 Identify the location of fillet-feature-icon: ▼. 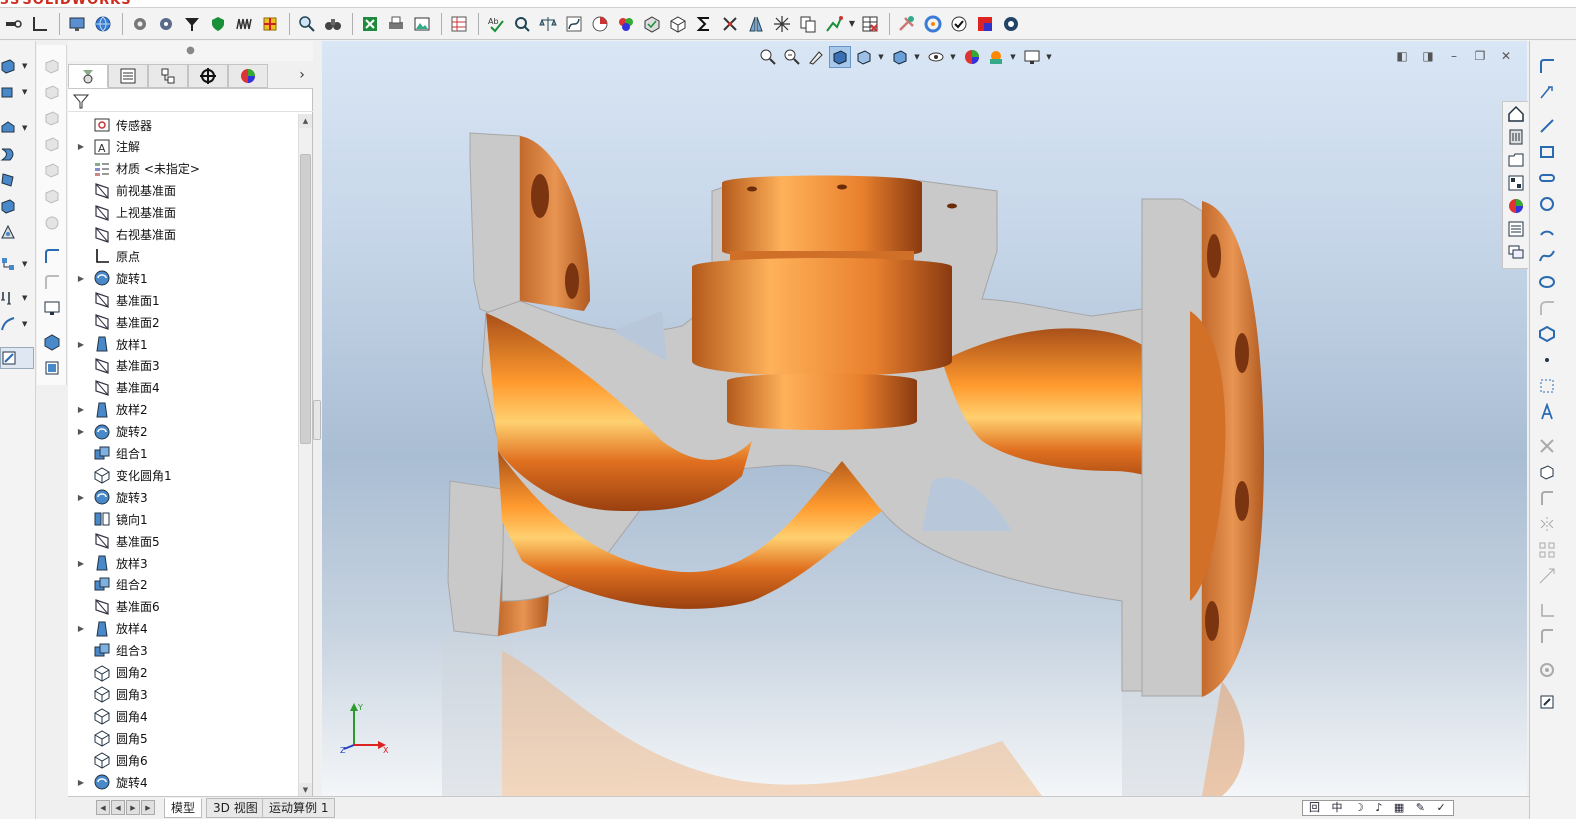
(17, 298).